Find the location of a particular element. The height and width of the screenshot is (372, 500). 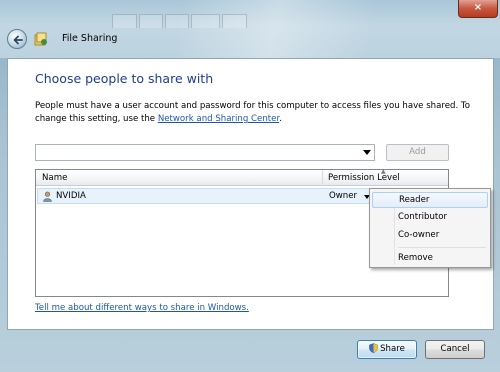

network-sharing-center-link: Network and Sharing Center is located at coordinates (218, 119).